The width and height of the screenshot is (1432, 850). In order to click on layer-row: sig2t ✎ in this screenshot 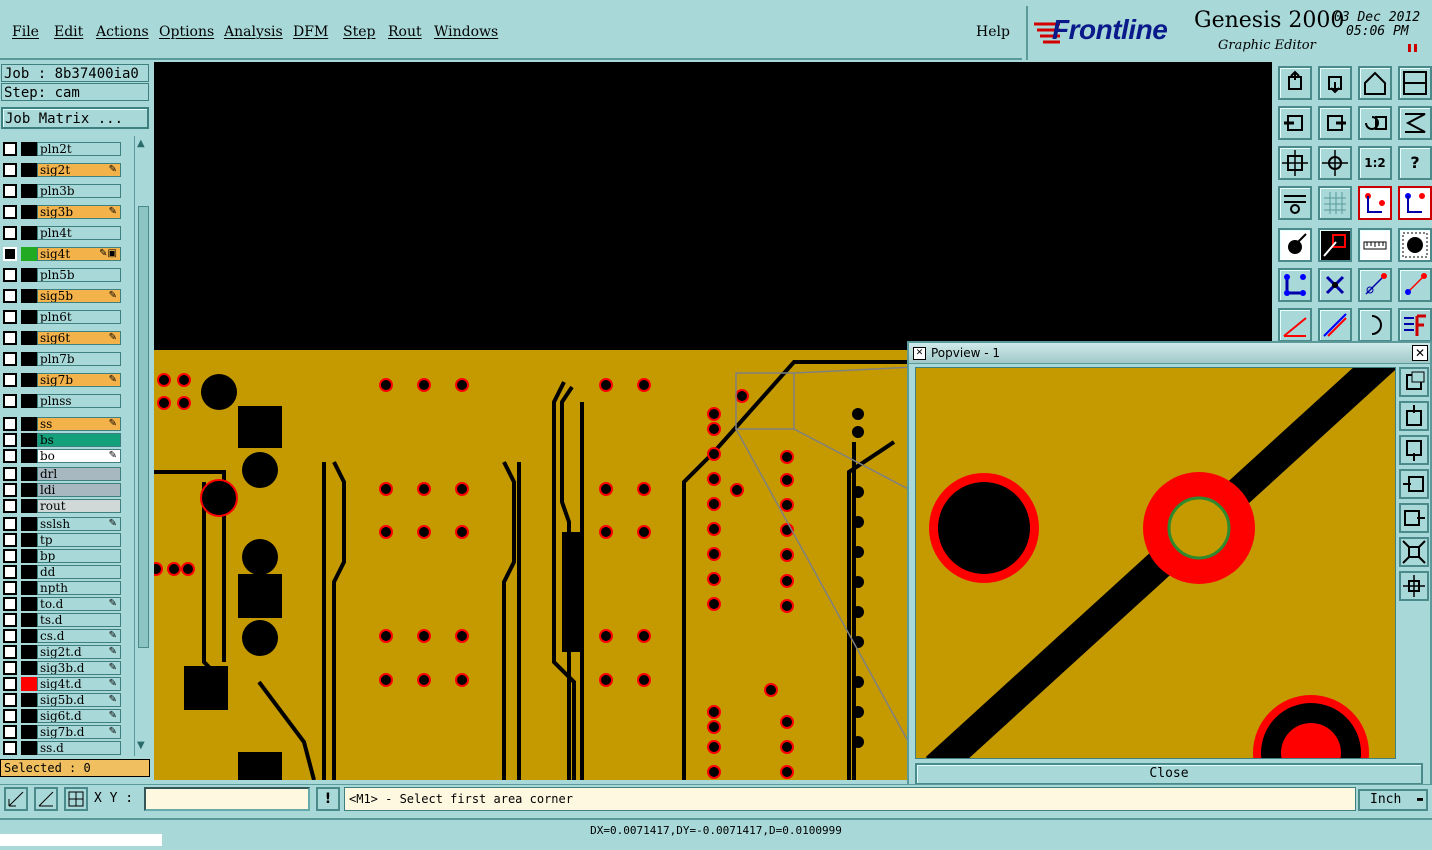, I will do `click(68, 171)`.